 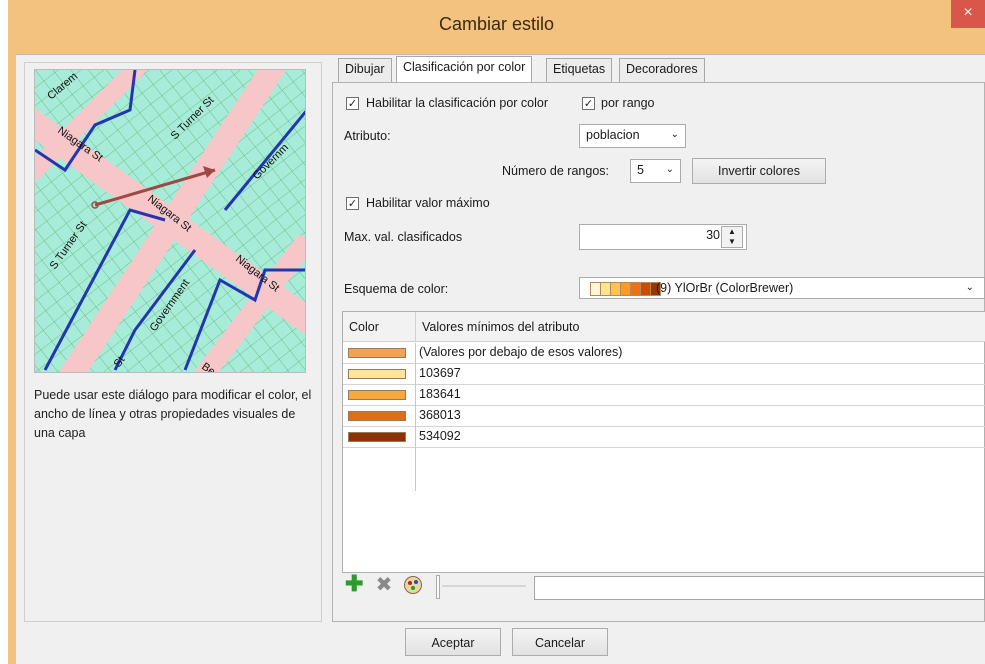 What do you see at coordinates (354, 584) in the screenshot?
I see `add-icon: ✚` at bounding box center [354, 584].